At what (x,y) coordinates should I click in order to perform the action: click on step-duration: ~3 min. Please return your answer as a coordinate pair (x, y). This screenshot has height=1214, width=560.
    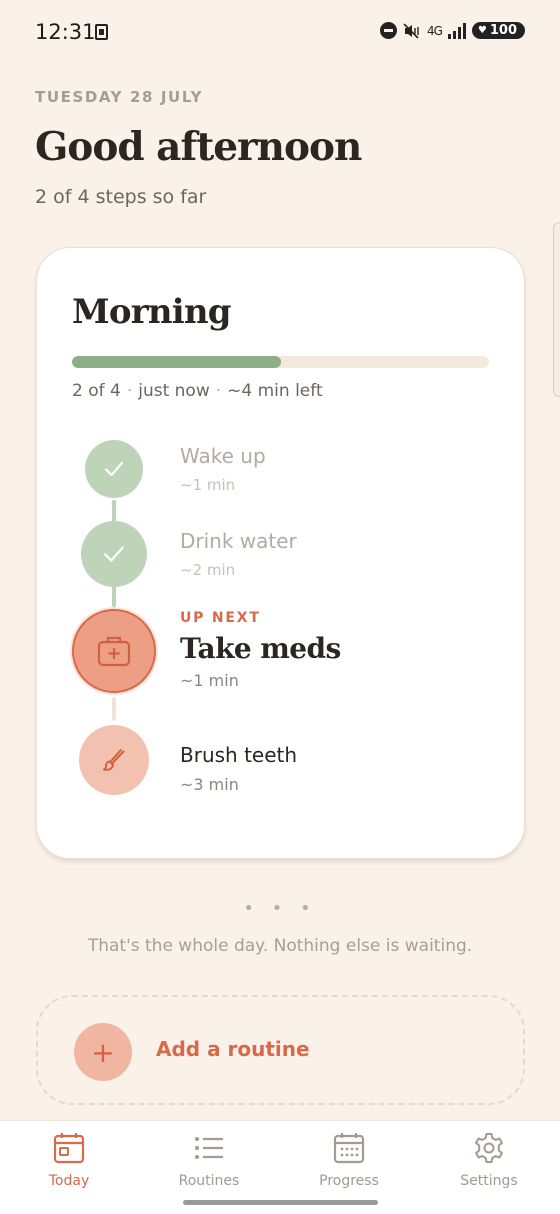
    Looking at the image, I should click on (209, 784).